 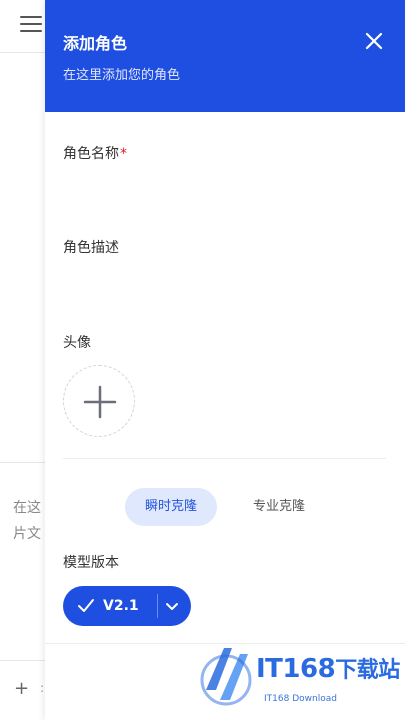 What do you see at coordinates (42, 688) in the screenshot?
I see `bg-colon: :` at bounding box center [42, 688].